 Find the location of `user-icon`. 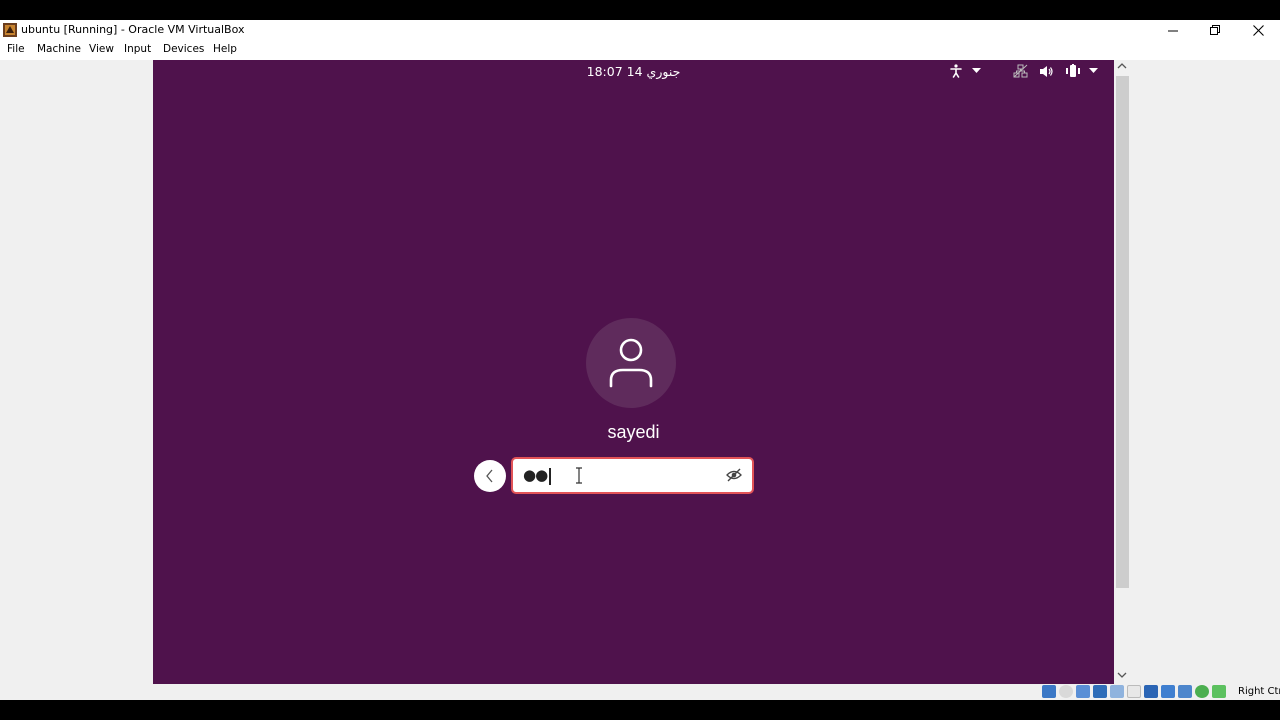

user-icon is located at coordinates (631, 363).